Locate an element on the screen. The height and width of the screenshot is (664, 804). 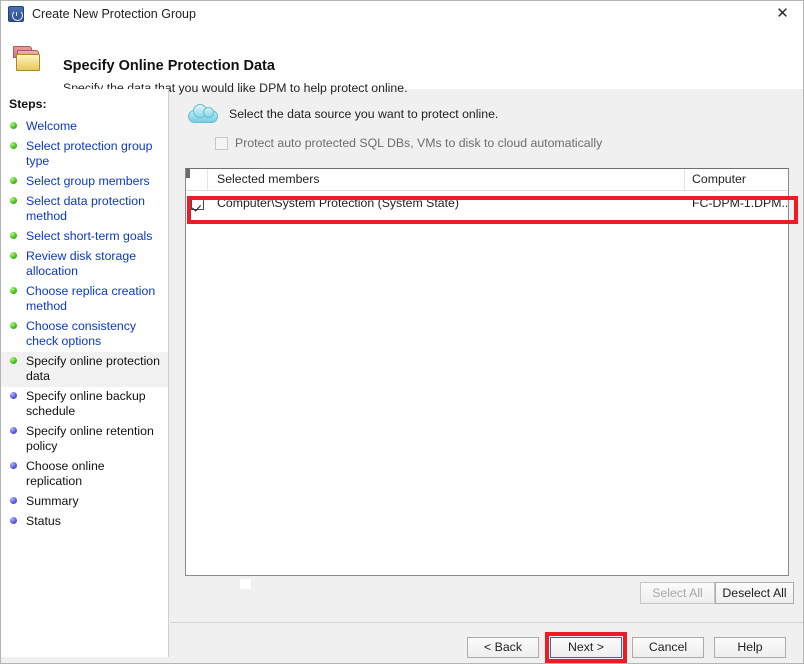
deselect-all-button: Deselect All is located at coordinates (754, 593).